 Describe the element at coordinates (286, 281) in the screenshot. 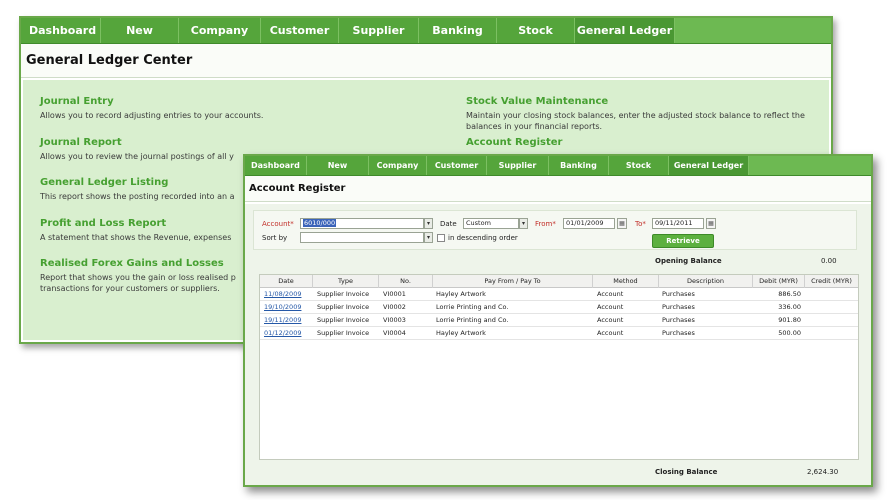

I see `col-date-header: Date` at that location.